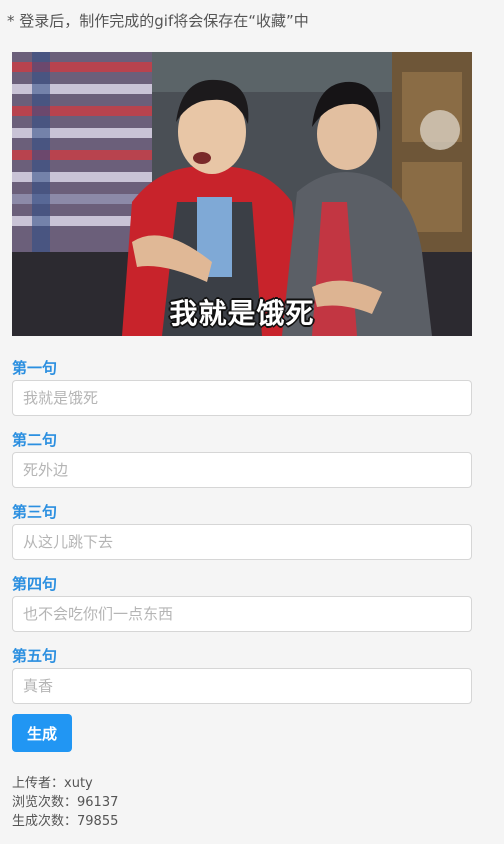 The width and height of the screenshot is (504, 844). I want to click on generated-count: 79855, so click(98, 821).